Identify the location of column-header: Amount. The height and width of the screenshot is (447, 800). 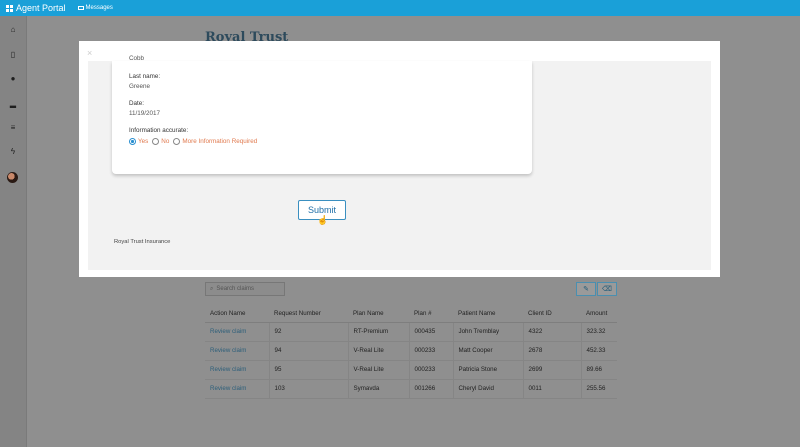
(599, 314).